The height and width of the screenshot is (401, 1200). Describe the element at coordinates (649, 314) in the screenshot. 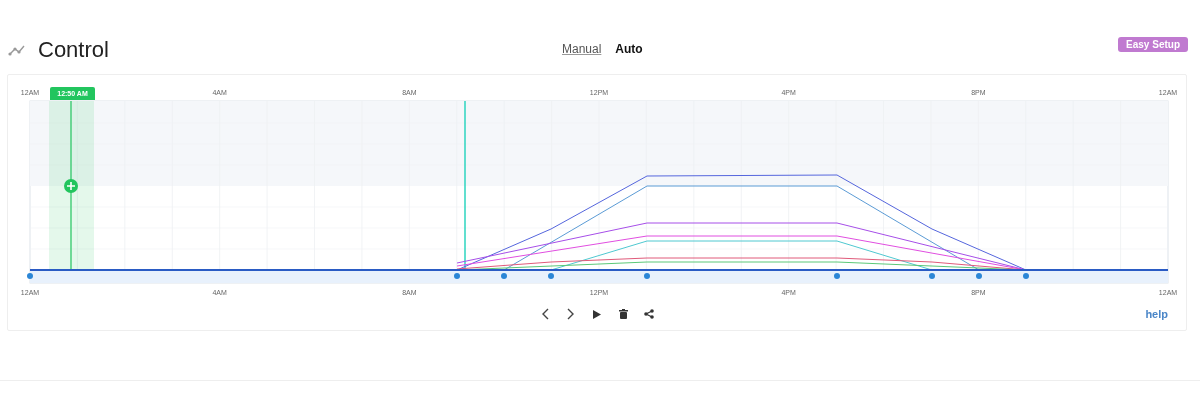

I see `share-button` at that location.